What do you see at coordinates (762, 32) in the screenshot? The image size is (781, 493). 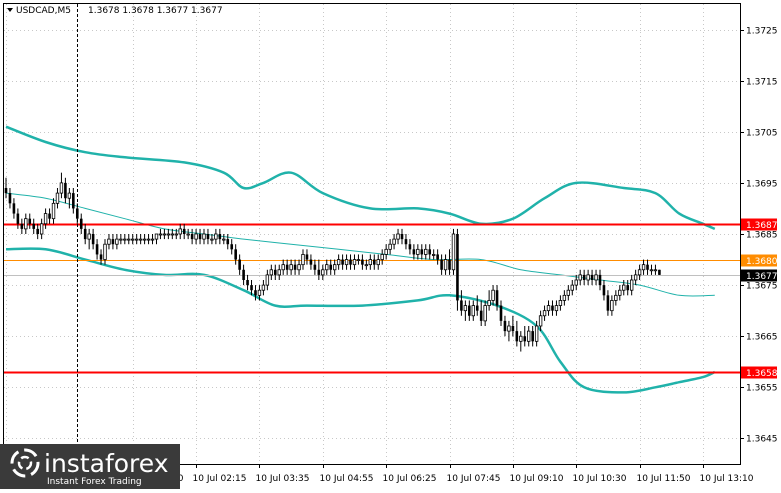 I see `y-tick-label: 1.3725` at bounding box center [762, 32].